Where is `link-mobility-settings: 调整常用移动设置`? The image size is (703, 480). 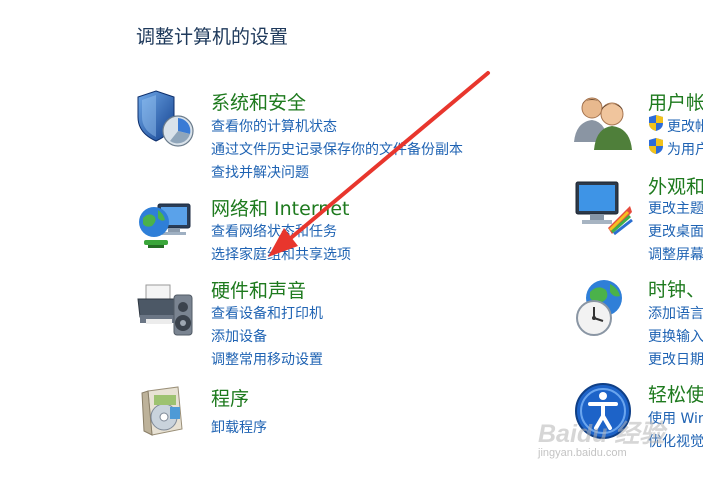
link-mobility-settings: 调整常用移动设置 is located at coordinates (267, 359).